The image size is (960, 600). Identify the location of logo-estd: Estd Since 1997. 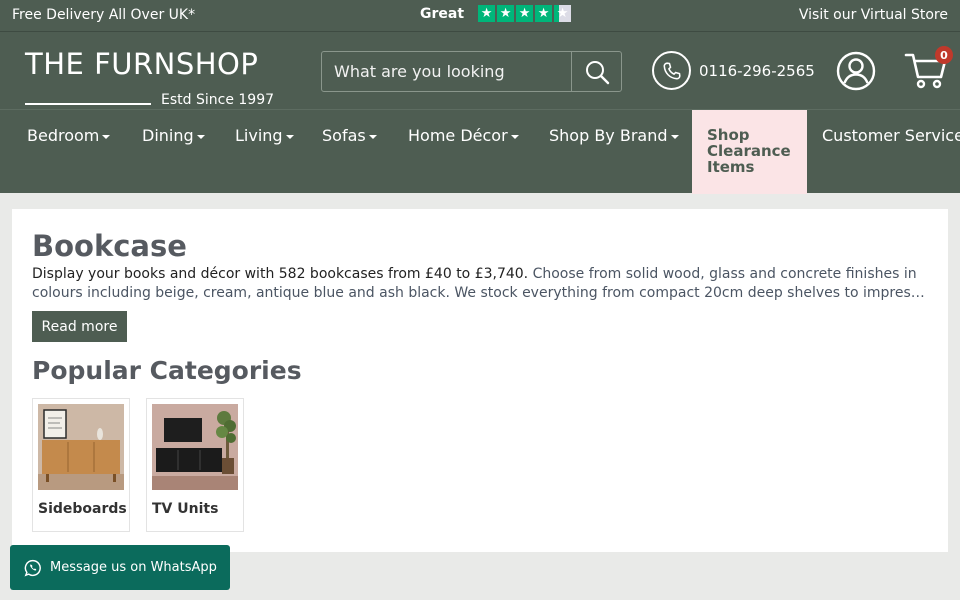
(218, 100).